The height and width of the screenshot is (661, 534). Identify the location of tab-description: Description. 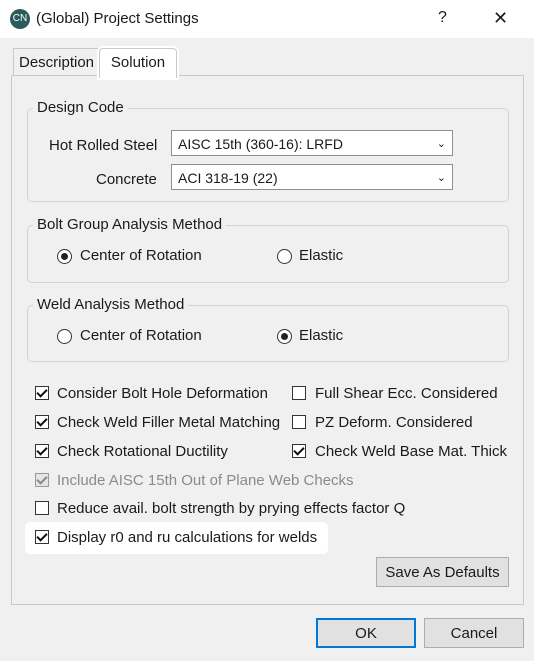
(56, 62).